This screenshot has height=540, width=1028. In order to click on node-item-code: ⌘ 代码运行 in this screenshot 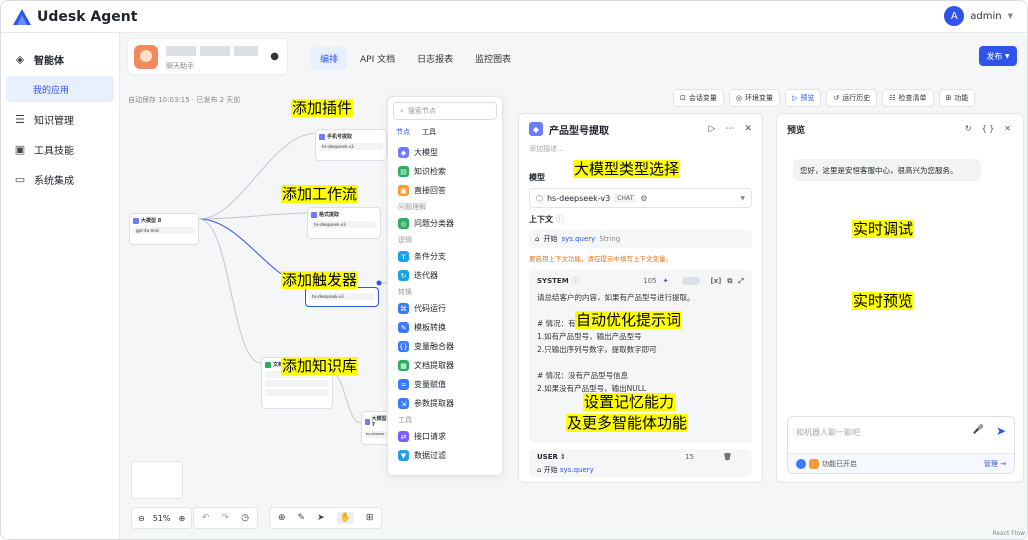, I will do `click(445, 308)`.